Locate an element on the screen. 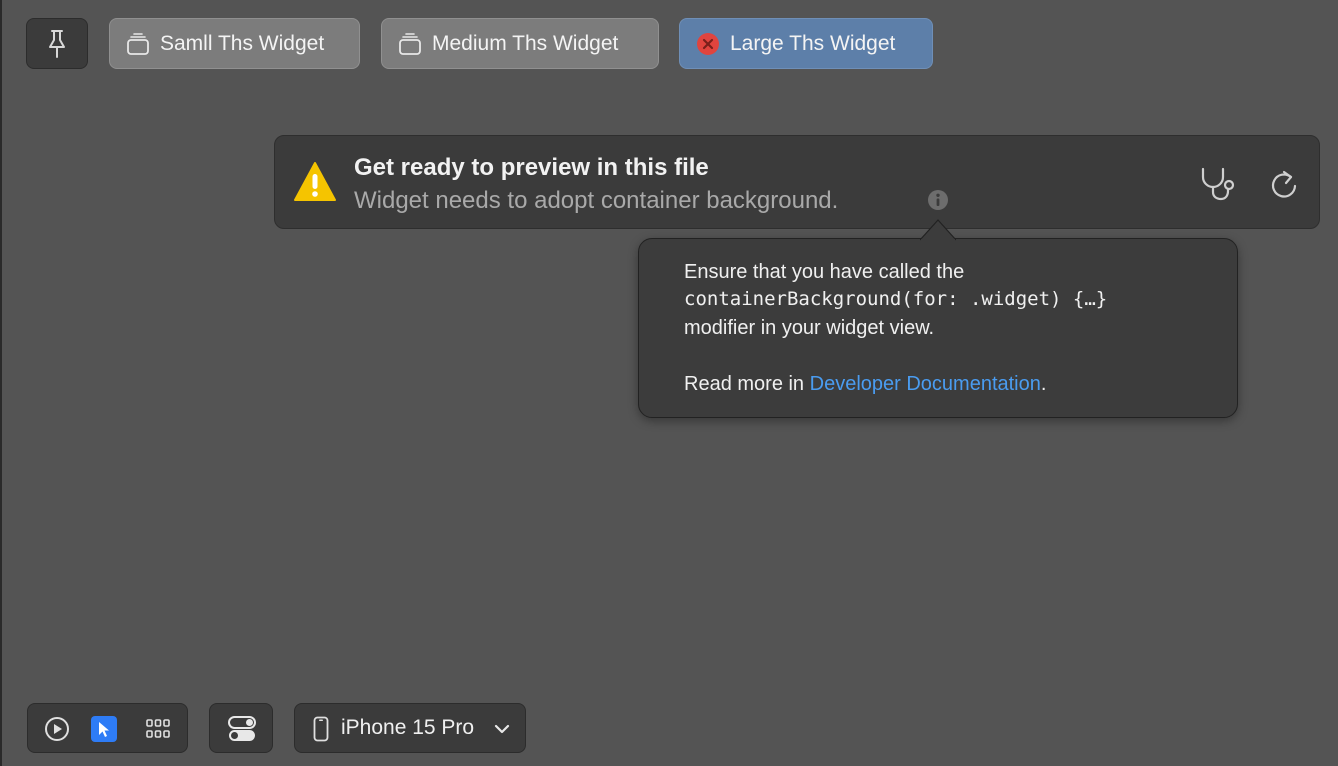 The height and width of the screenshot is (766, 1338). read-more-suffix: . is located at coordinates (1043, 384).